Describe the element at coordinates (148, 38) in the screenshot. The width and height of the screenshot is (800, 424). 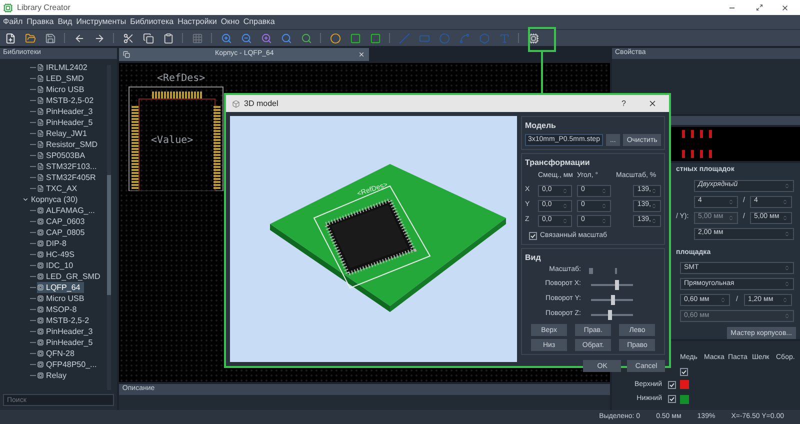
I see `copy-icon` at that location.